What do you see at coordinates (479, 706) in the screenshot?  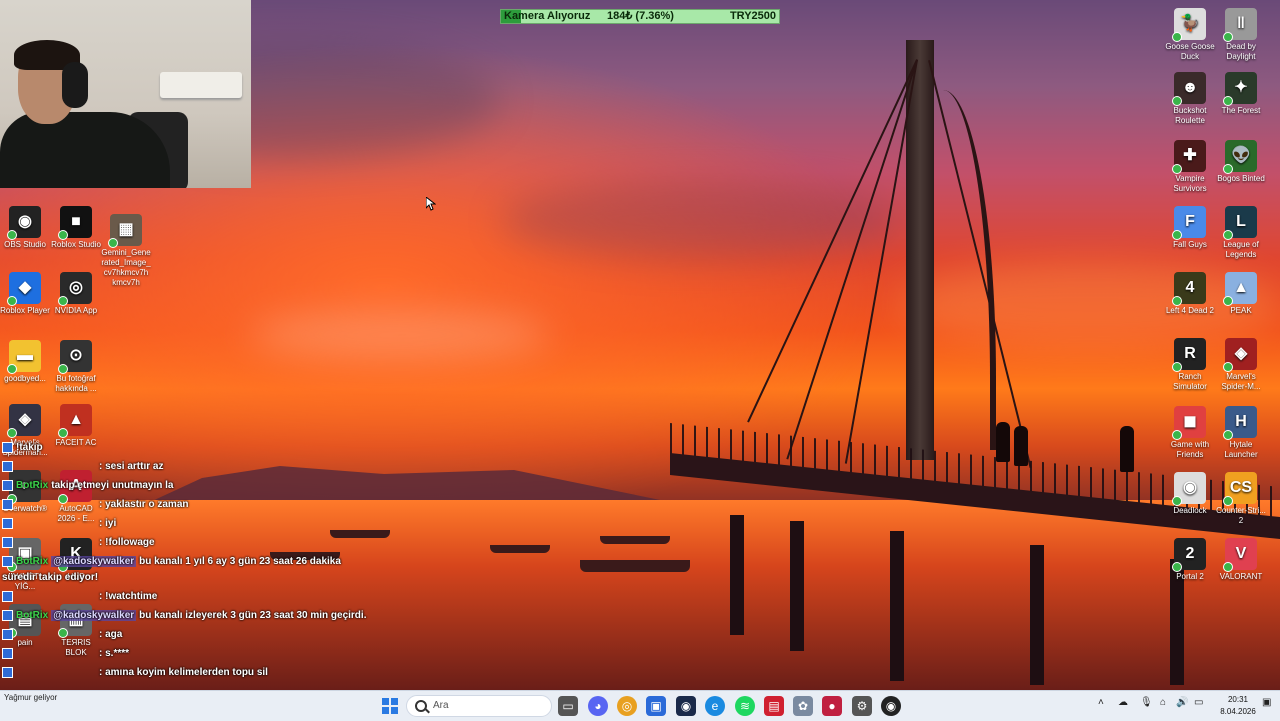 I see `taskbar-search: Ara` at bounding box center [479, 706].